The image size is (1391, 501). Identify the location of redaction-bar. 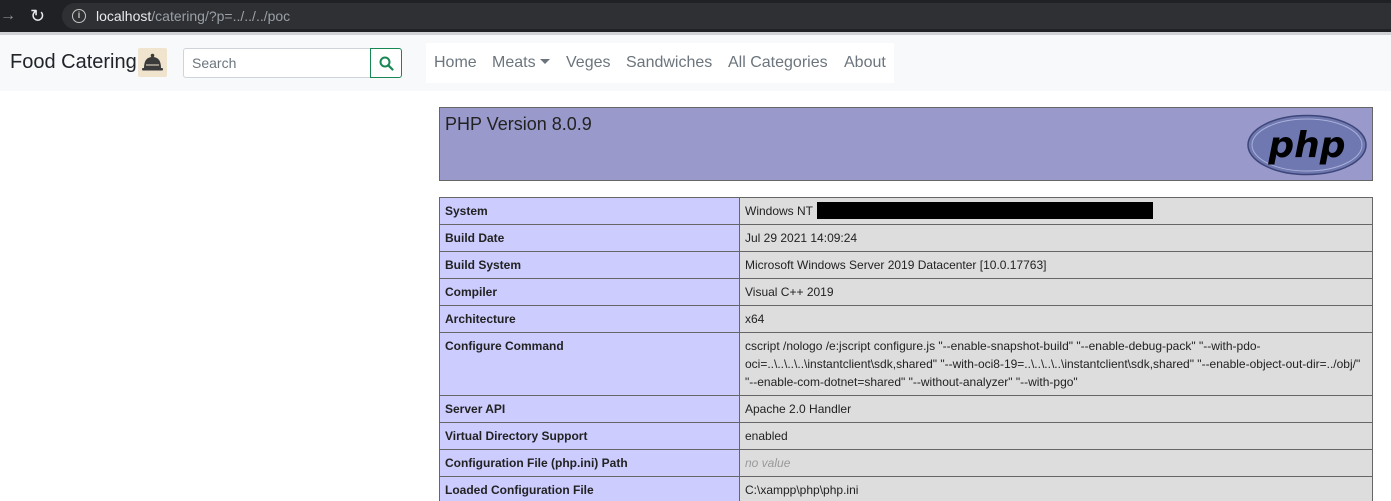
(985, 210).